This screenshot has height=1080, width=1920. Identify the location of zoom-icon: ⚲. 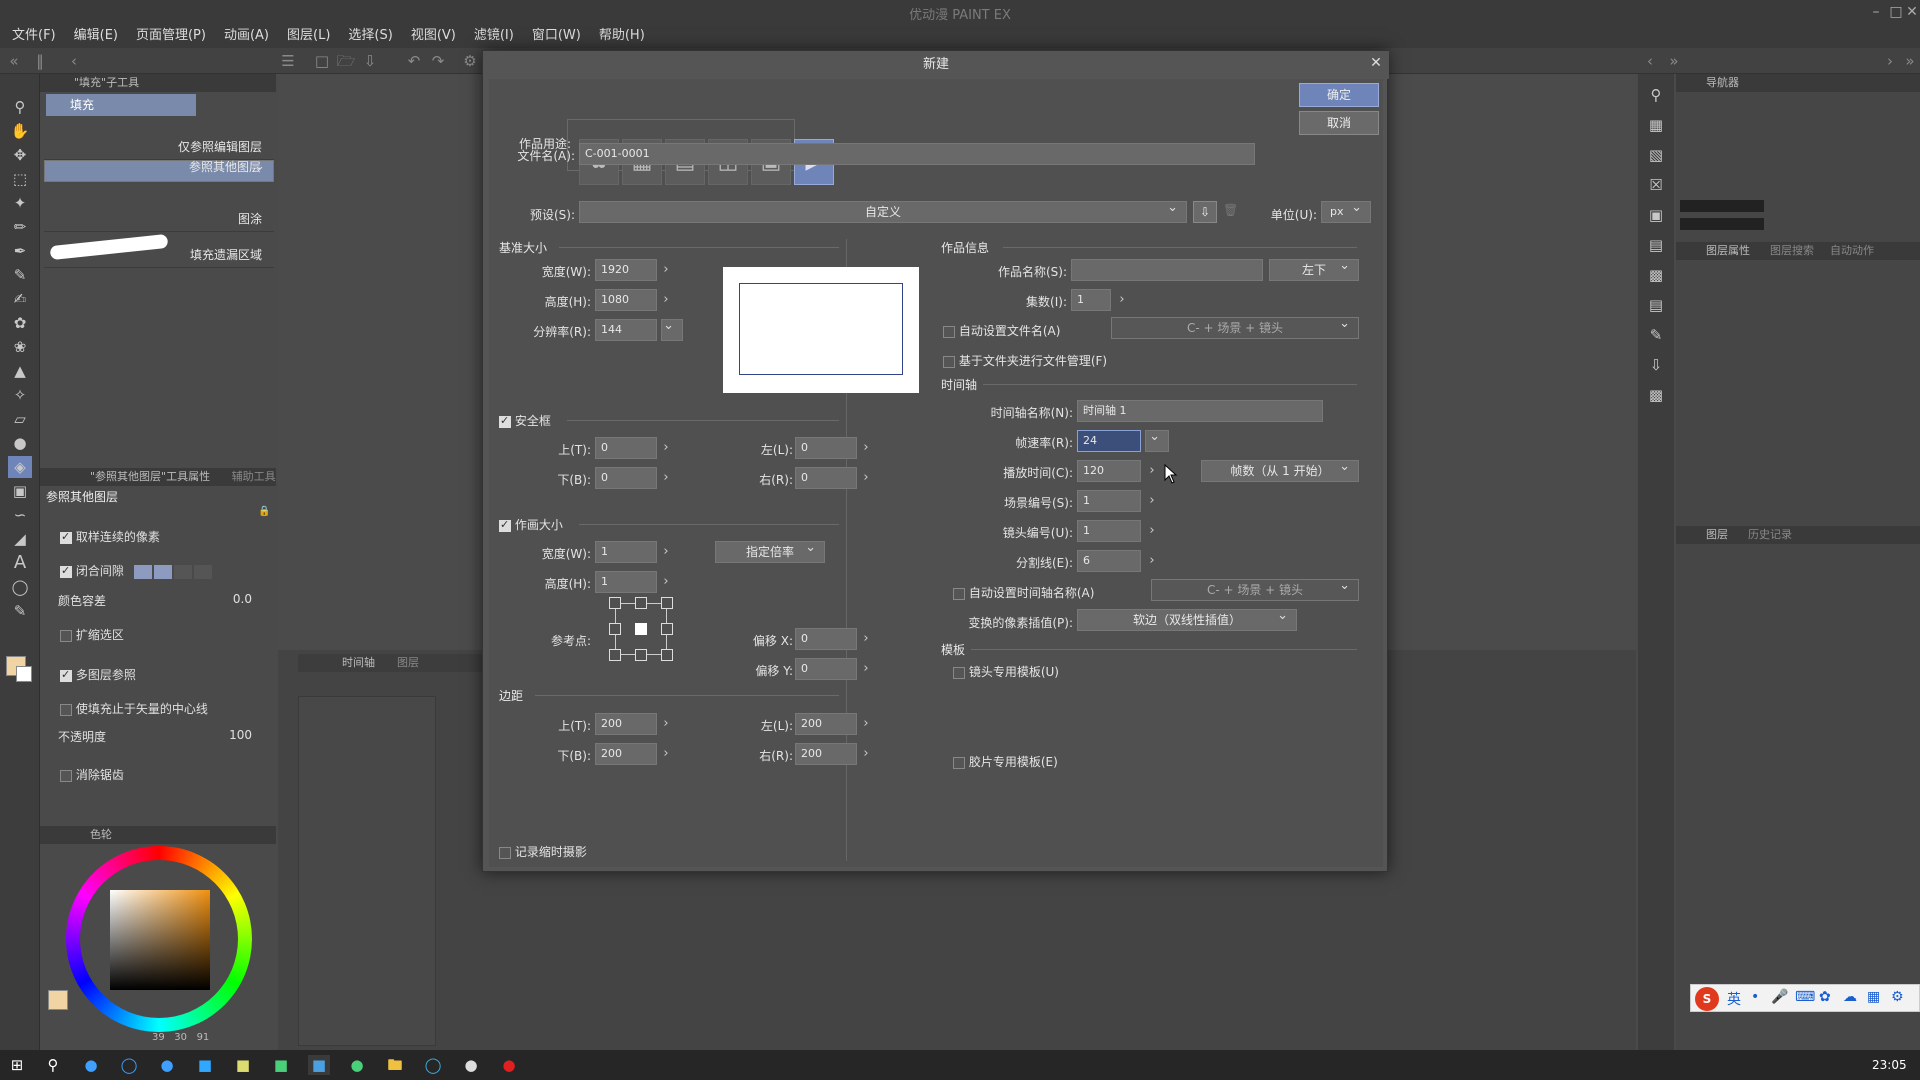
(20, 107).